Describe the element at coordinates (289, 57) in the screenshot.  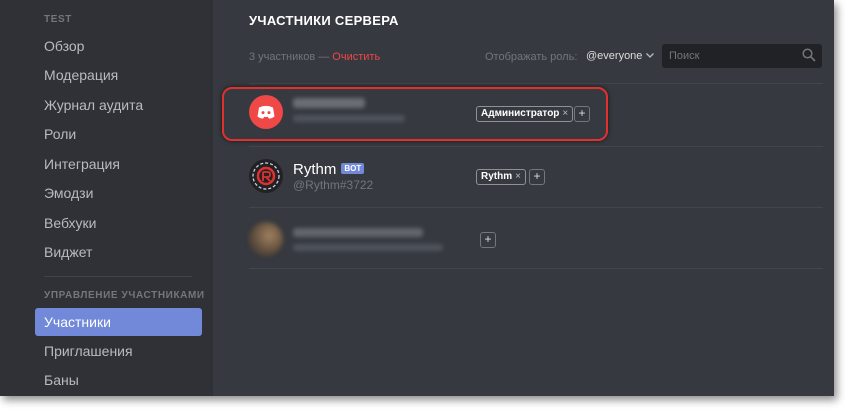
I see `member-count-text: 3 участников —` at that location.